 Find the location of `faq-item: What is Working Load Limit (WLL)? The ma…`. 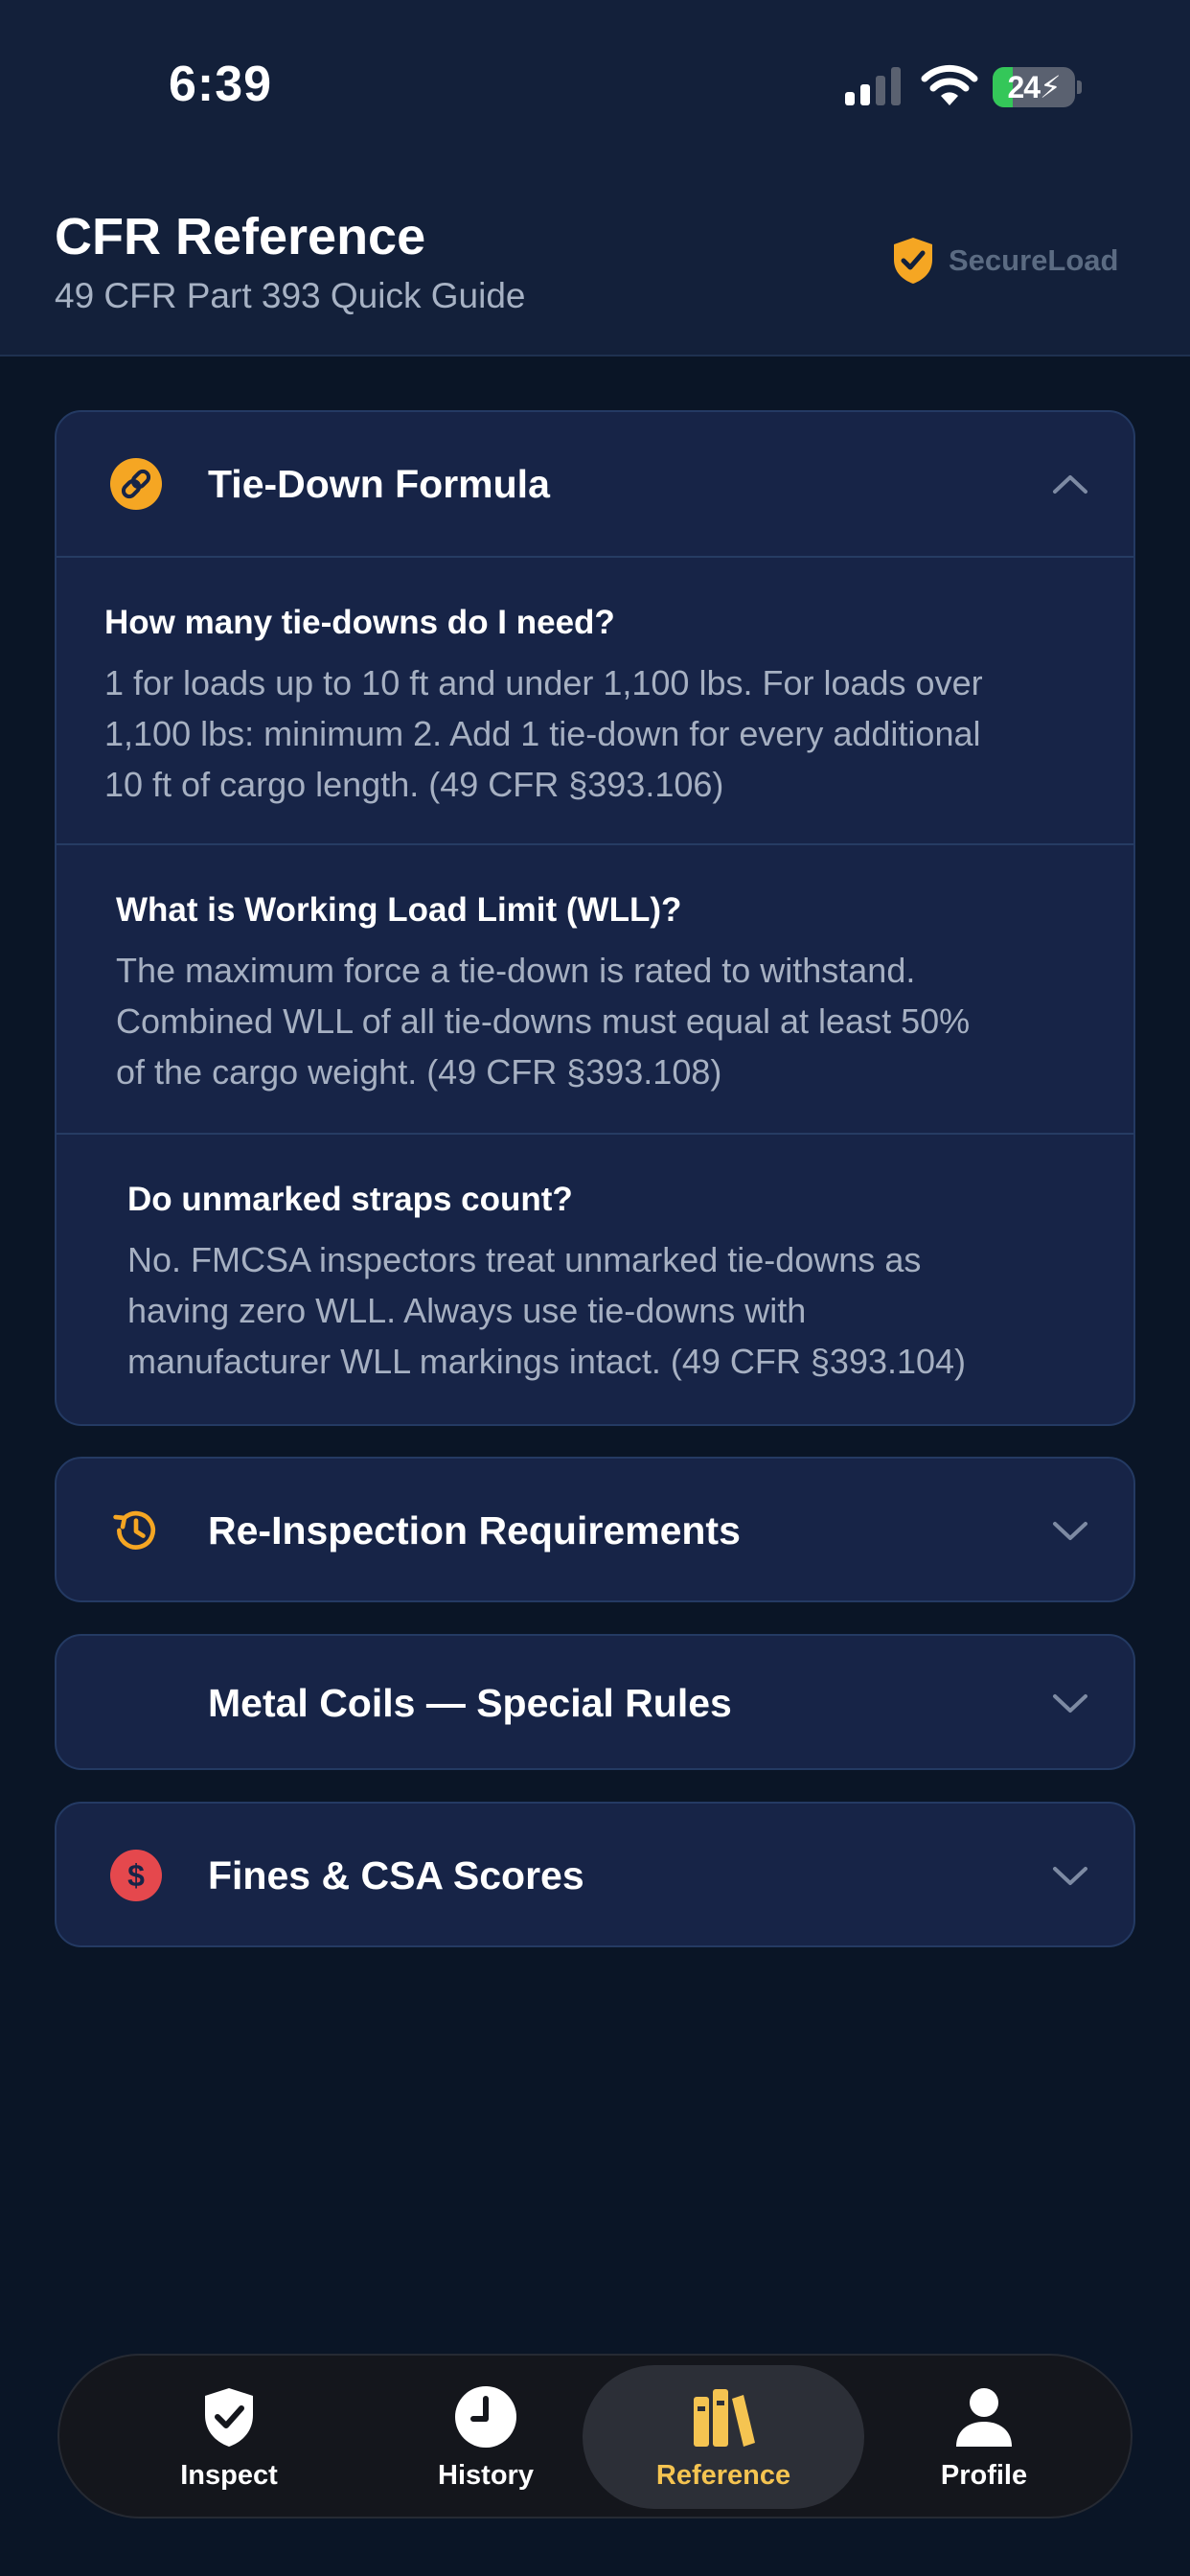

faq-item: What is Working Load Limit (WLL)? The ma… is located at coordinates (595, 989).